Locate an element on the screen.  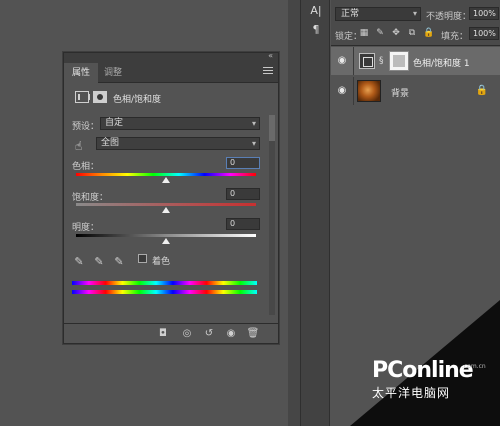
opacity-input: 100% is located at coordinates (484, 13).